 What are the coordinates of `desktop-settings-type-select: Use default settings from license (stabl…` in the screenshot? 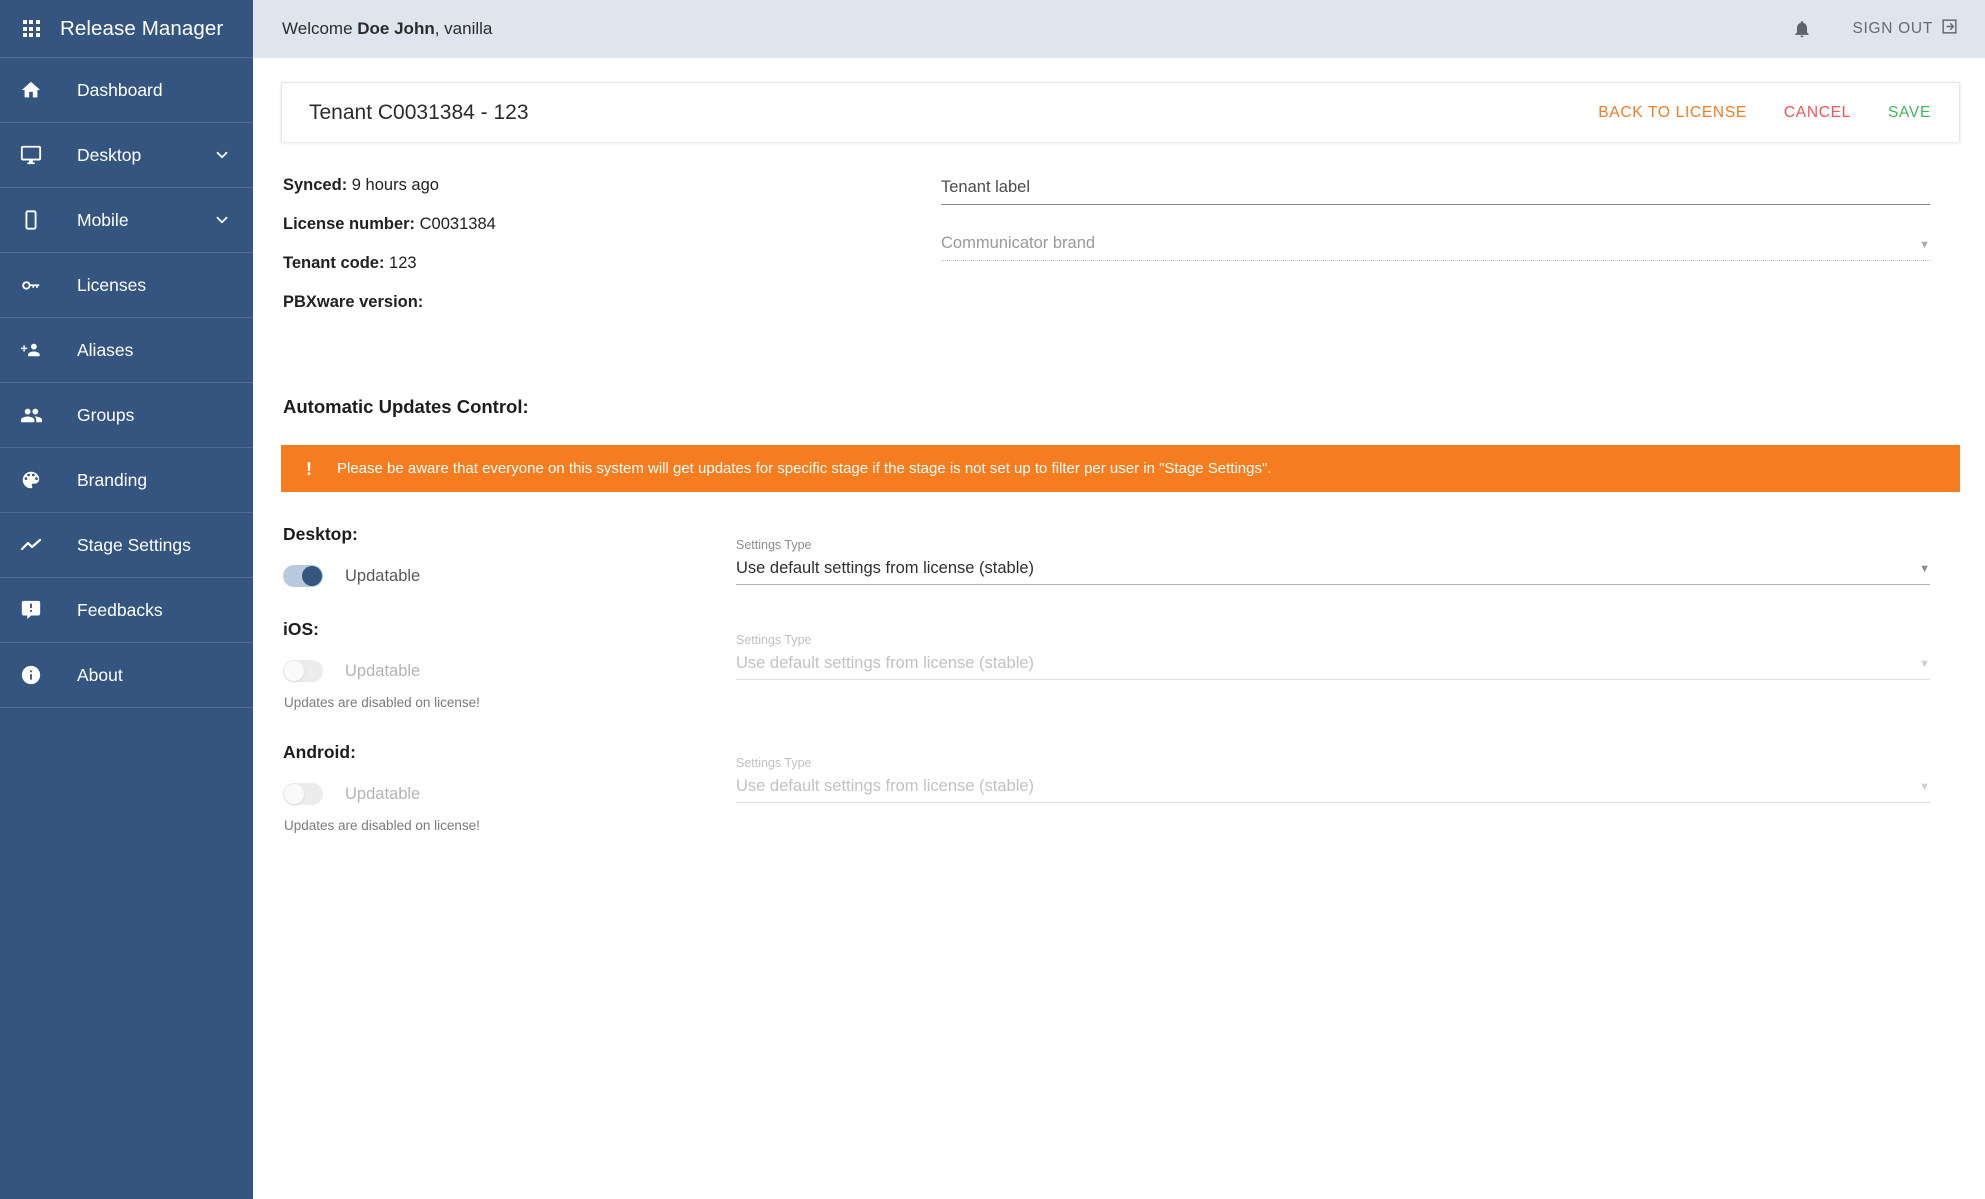 It's located at (1333, 572).